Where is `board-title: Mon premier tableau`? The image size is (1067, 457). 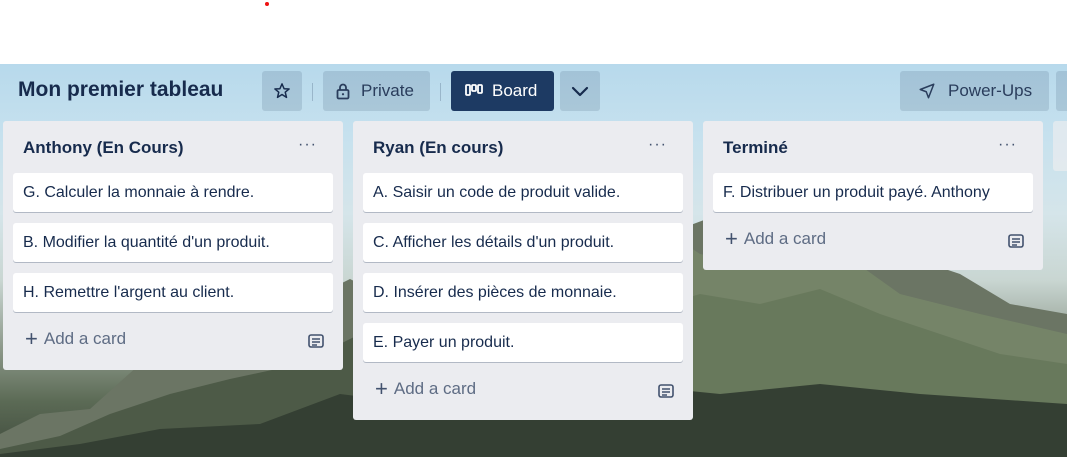
board-title: Mon premier tableau is located at coordinates (120, 90).